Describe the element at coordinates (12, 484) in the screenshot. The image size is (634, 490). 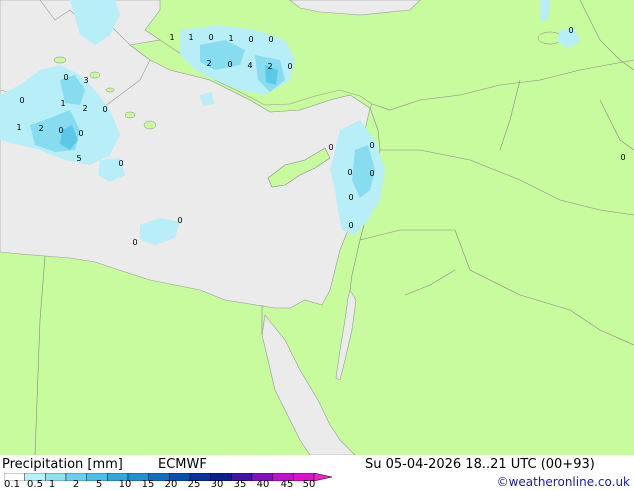
I see `legend-tick-label: 0.1` at that location.